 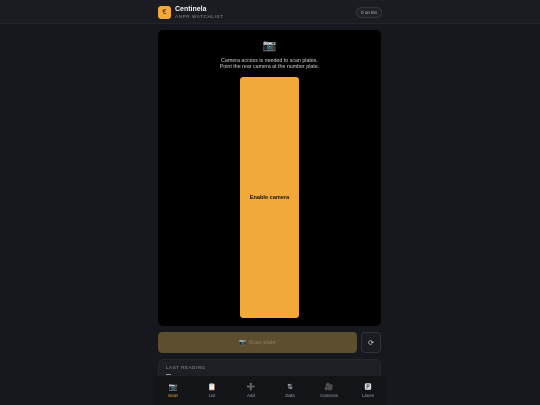 What do you see at coordinates (329, 395) in the screenshot?
I see `nav-item-label: Cameras` at bounding box center [329, 395].